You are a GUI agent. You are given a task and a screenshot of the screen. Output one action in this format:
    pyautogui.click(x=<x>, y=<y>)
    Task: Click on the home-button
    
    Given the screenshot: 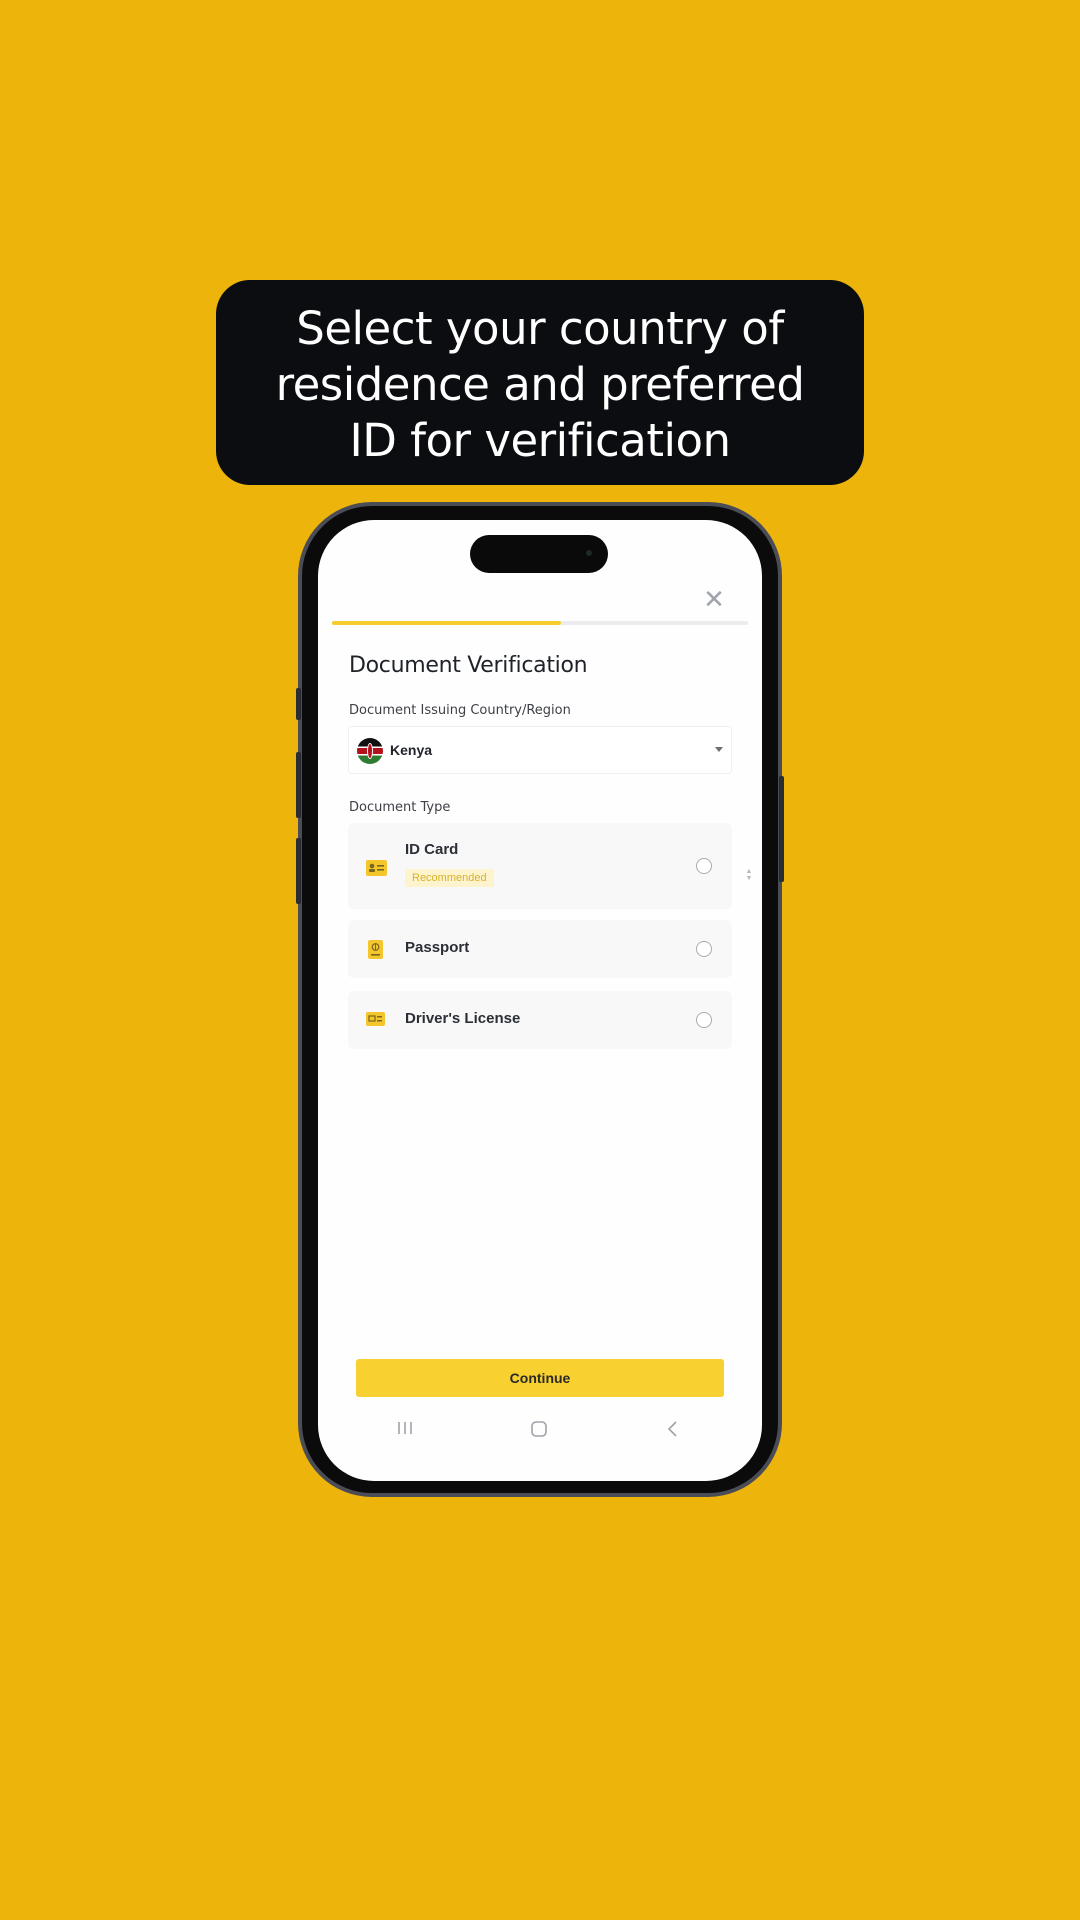 What is the action you would take?
    pyautogui.click(x=539, y=1432)
    